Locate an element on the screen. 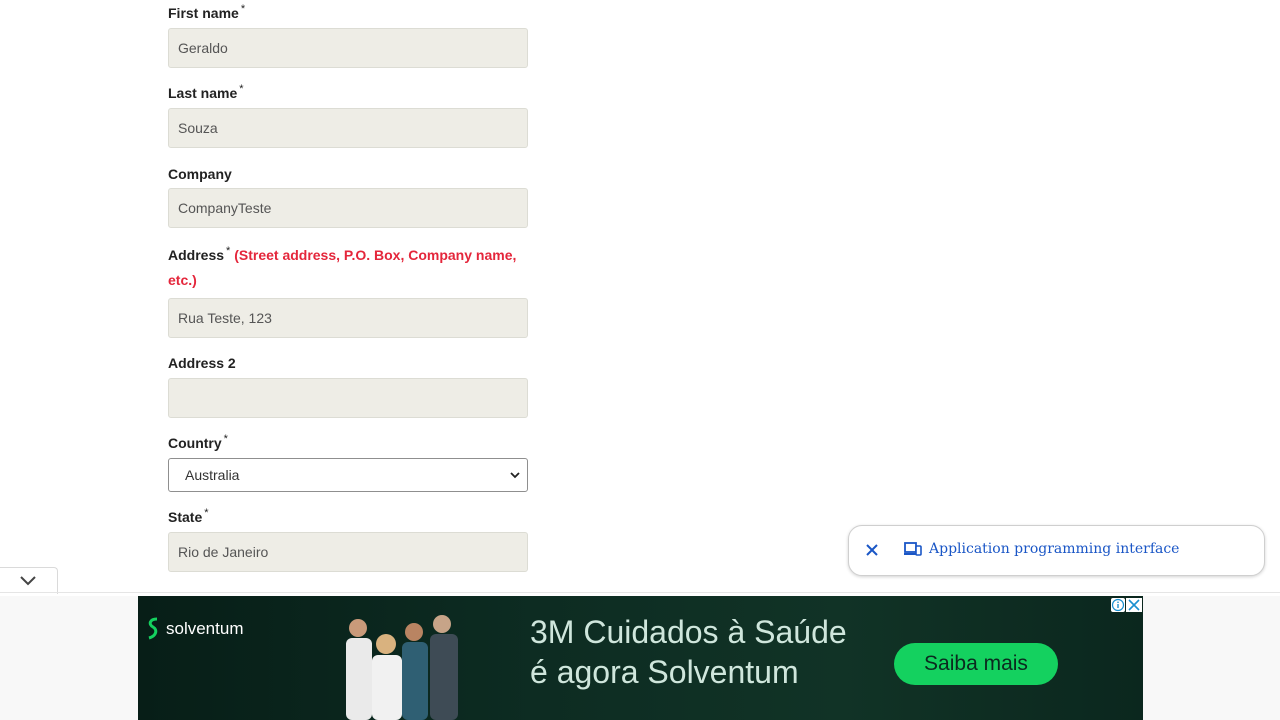 The width and height of the screenshot is (1280, 720). ad-info-icon is located at coordinates (1118, 605).